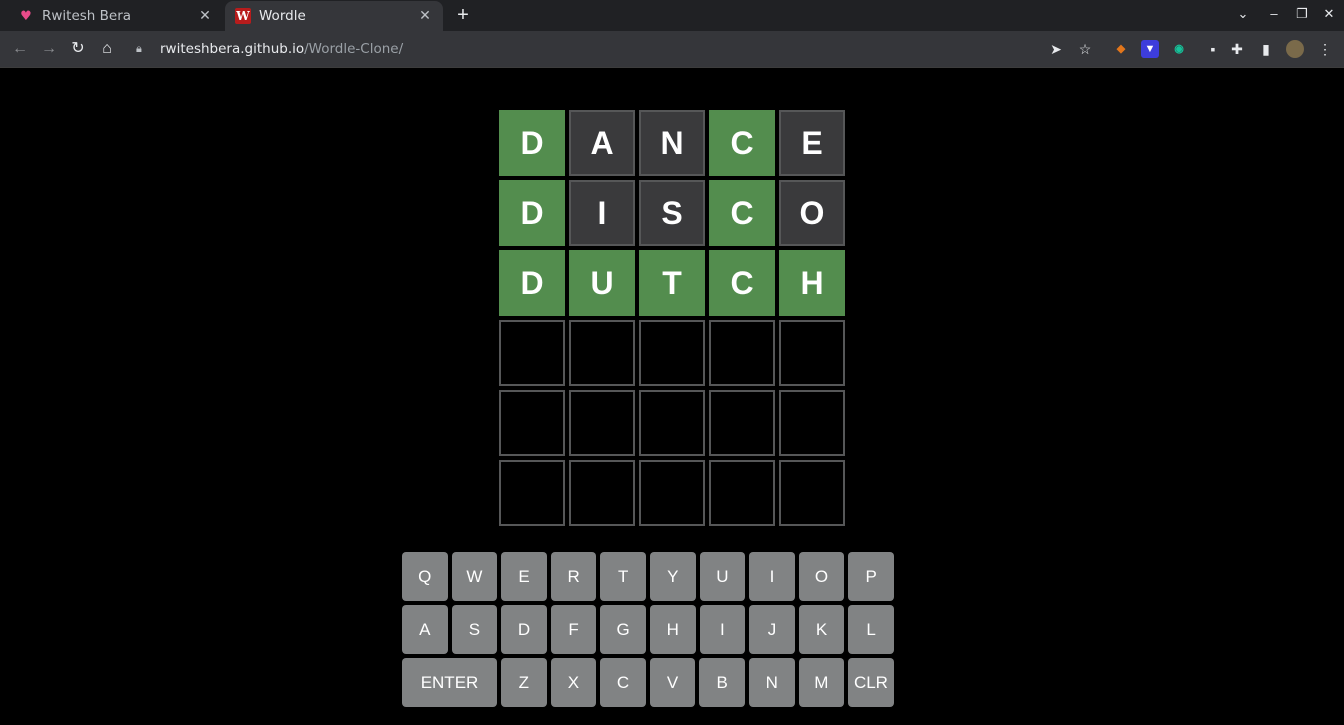 The width and height of the screenshot is (1344, 725). I want to click on side-panel-icon: ▮, so click(1266, 49).